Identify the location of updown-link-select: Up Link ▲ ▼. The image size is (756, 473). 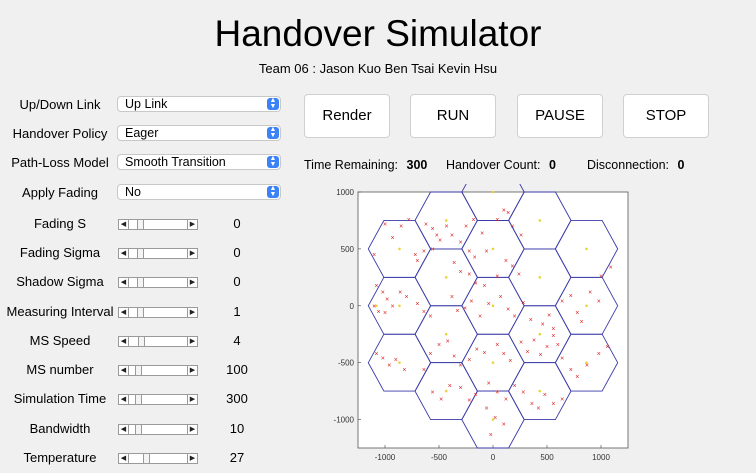
(199, 104).